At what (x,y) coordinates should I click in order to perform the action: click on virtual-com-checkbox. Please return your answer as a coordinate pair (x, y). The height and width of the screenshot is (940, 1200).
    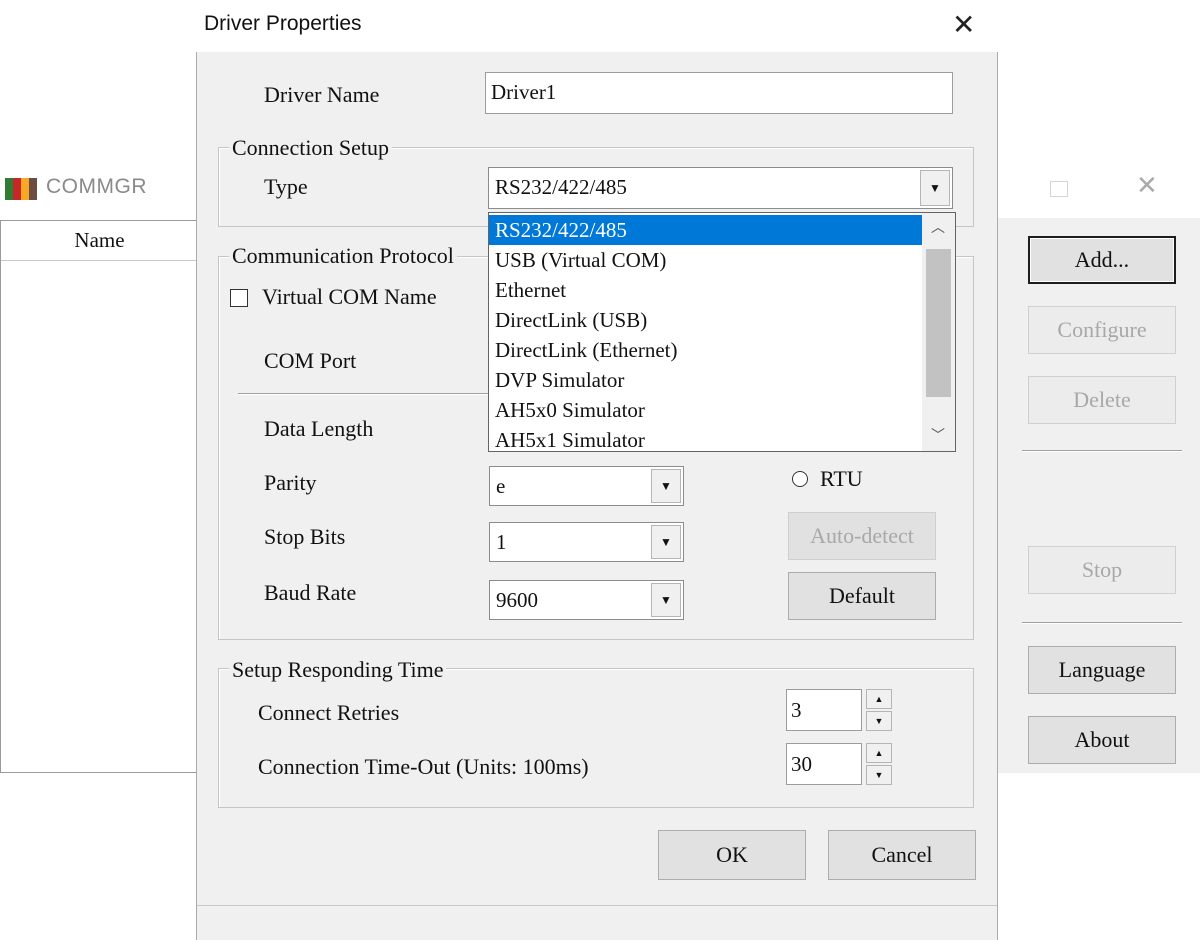
    Looking at the image, I should click on (239, 298).